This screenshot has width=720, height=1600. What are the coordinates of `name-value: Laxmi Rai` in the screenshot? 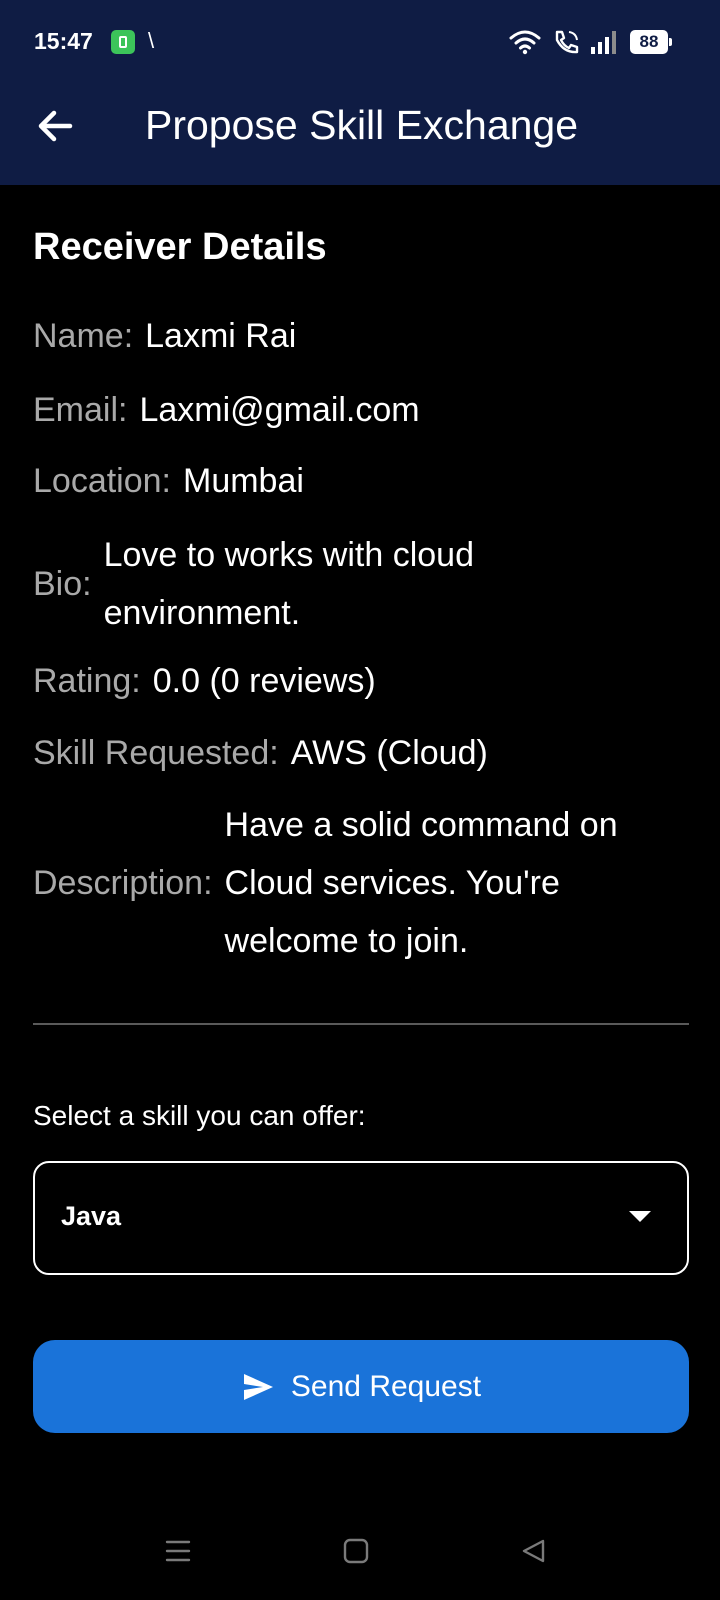 It's located at (221, 336).